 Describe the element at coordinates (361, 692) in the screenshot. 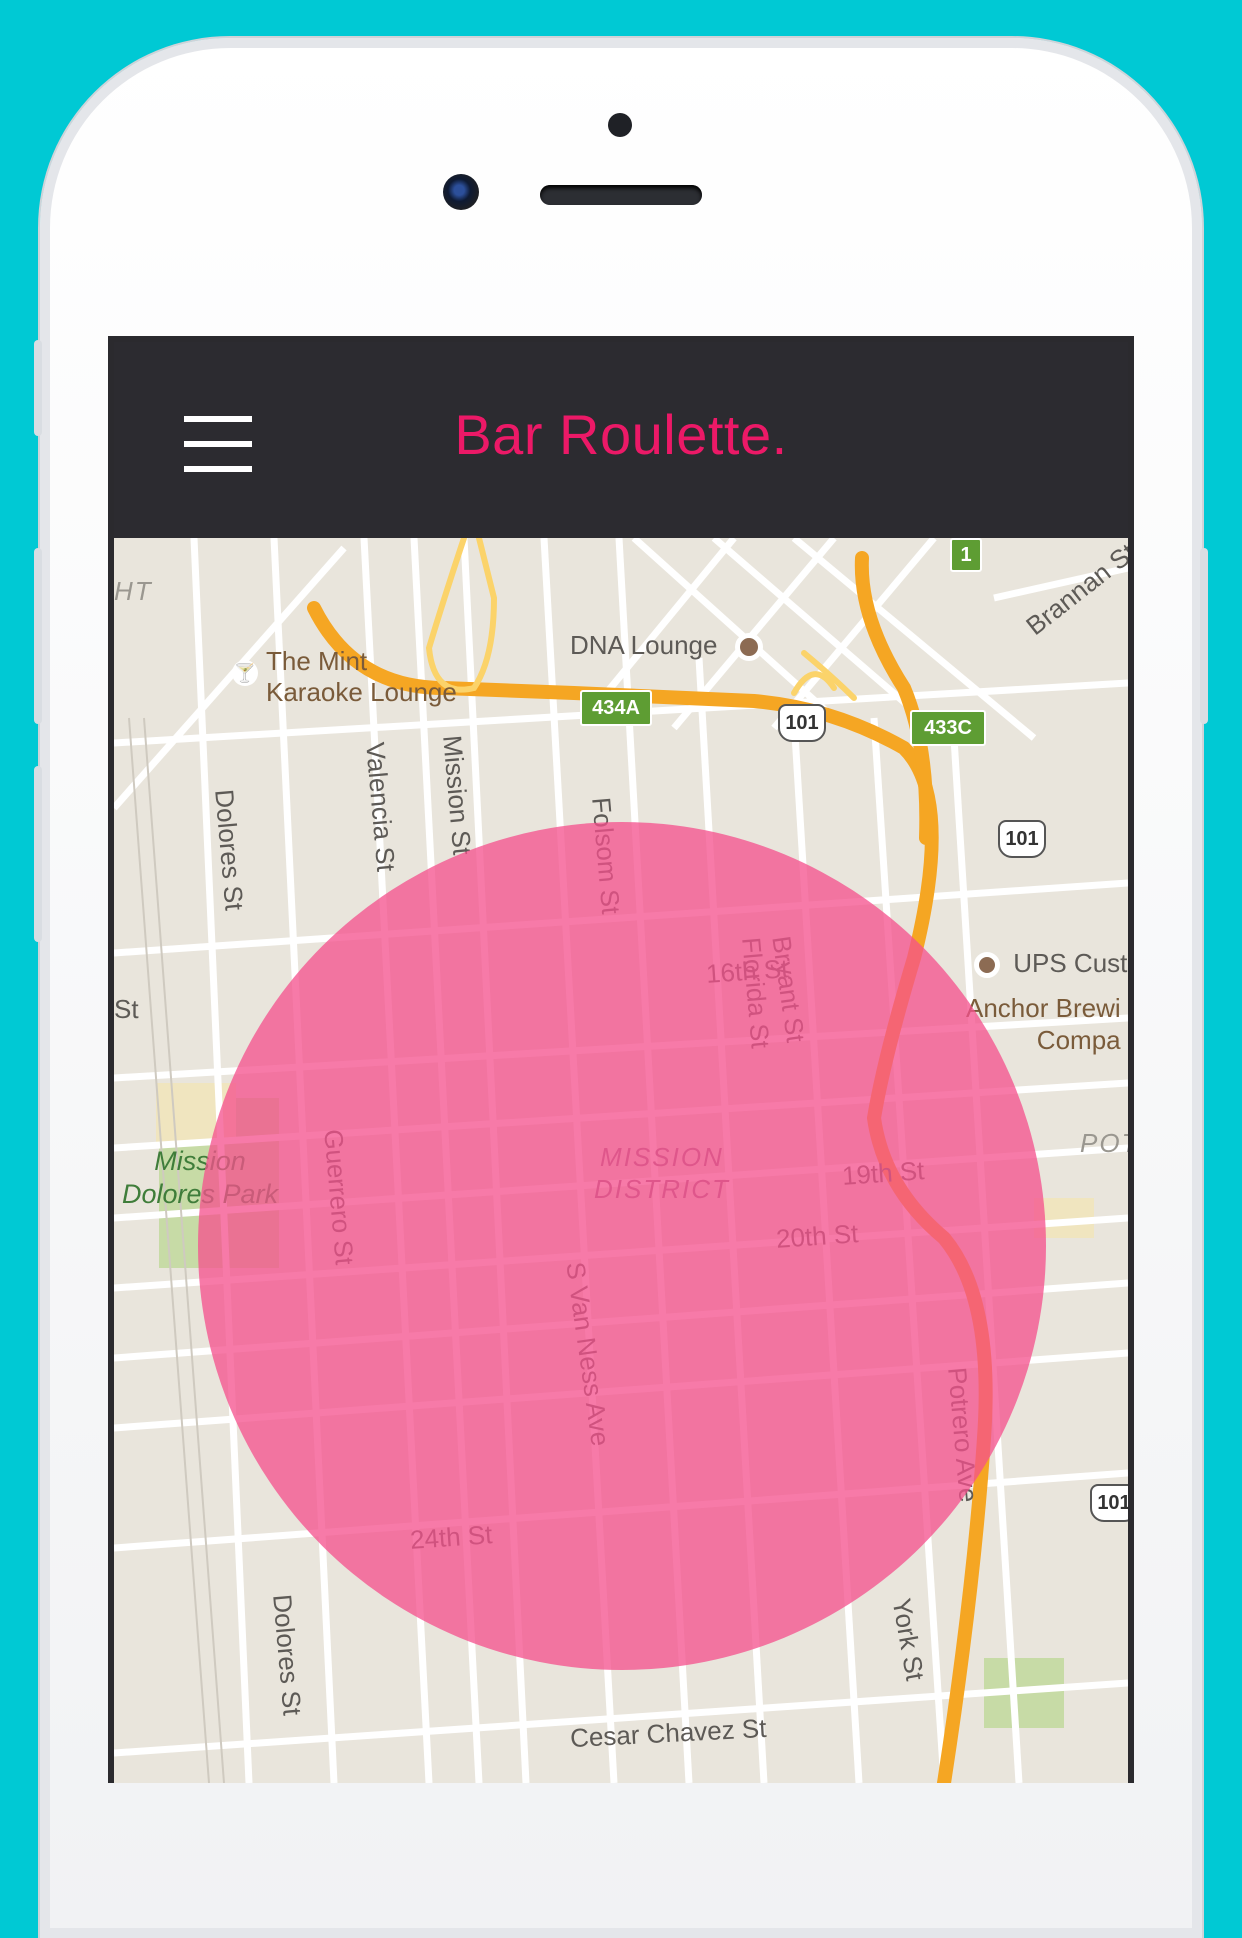

I see `poi-the-mint-label-2: Karaoke Lounge` at that location.